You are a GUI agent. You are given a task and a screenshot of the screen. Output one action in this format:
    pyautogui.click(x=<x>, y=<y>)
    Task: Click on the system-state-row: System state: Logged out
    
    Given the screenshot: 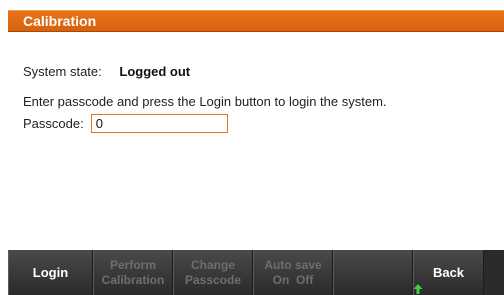 What is the action you would take?
    pyautogui.click(x=106, y=71)
    